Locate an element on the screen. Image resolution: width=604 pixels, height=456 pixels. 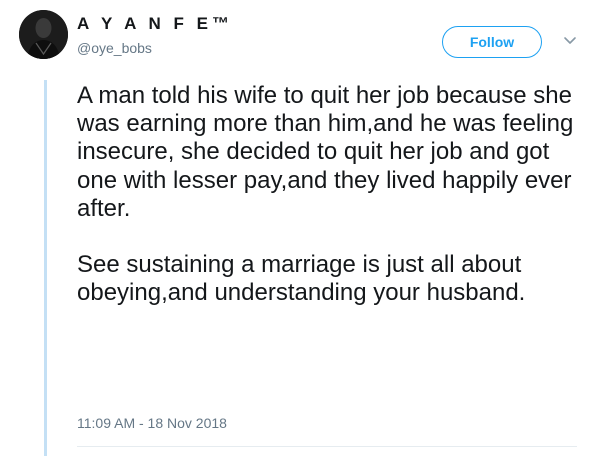
divider is located at coordinates (327, 446).